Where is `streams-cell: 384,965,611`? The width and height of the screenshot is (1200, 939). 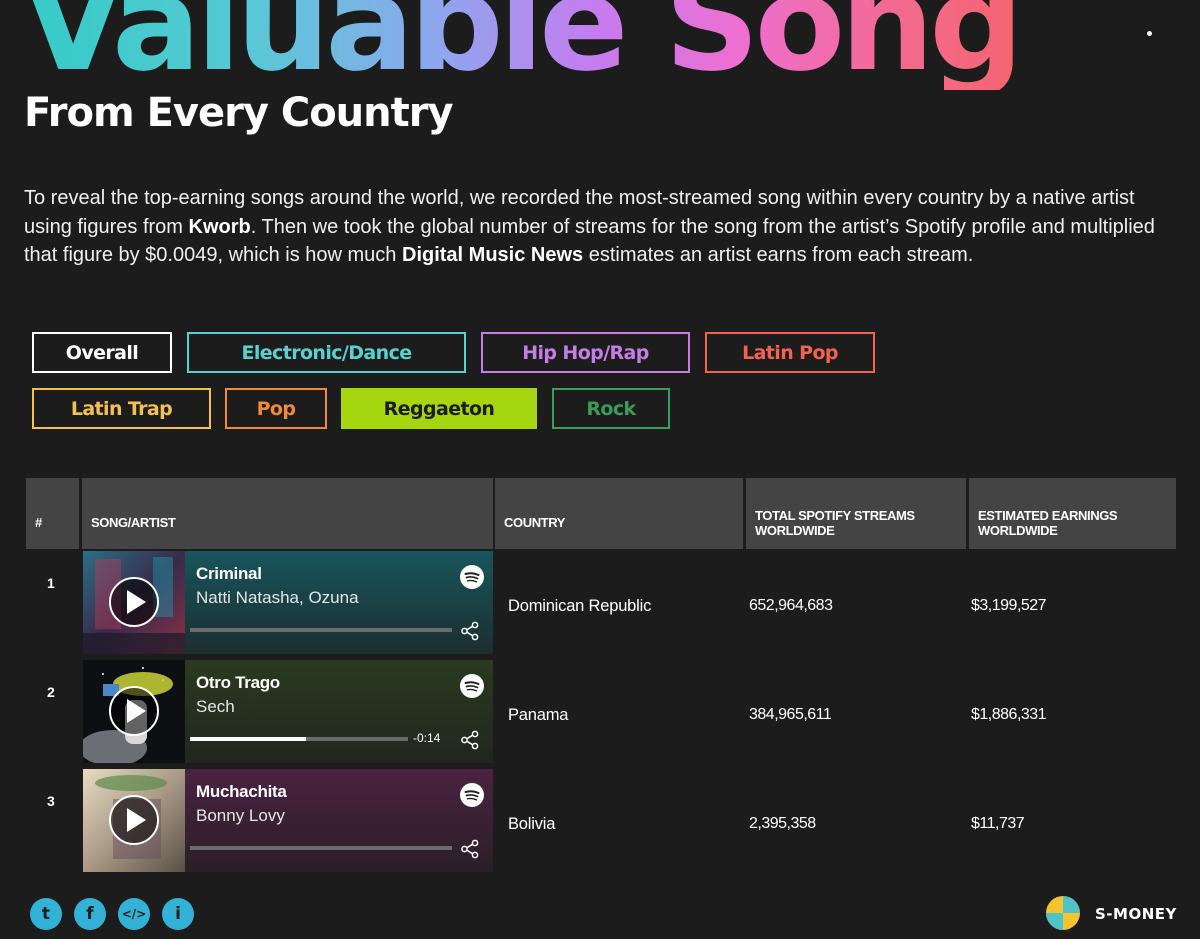
streams-cell: 384,965,611 is located at coordinates (790, 714).